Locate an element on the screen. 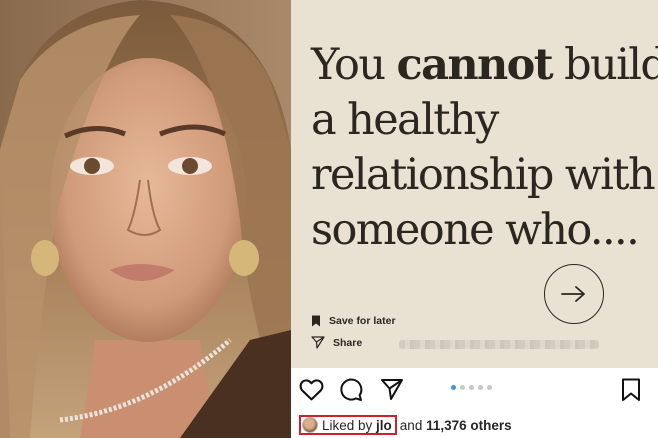 This screenshot has height=438, width=658. save-post-button is located at coordinates (631, 392).